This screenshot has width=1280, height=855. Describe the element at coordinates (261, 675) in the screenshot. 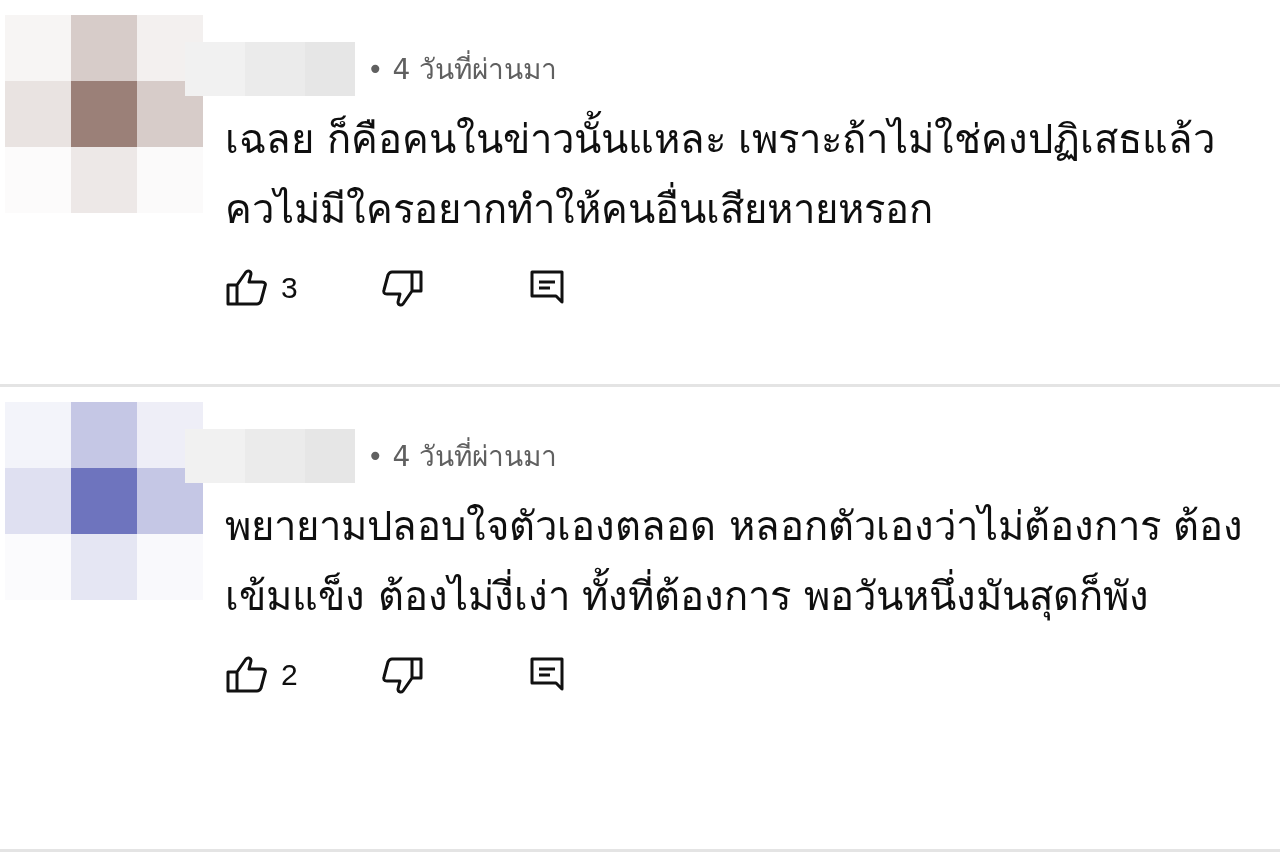

I see `like-button: 2` at that location.